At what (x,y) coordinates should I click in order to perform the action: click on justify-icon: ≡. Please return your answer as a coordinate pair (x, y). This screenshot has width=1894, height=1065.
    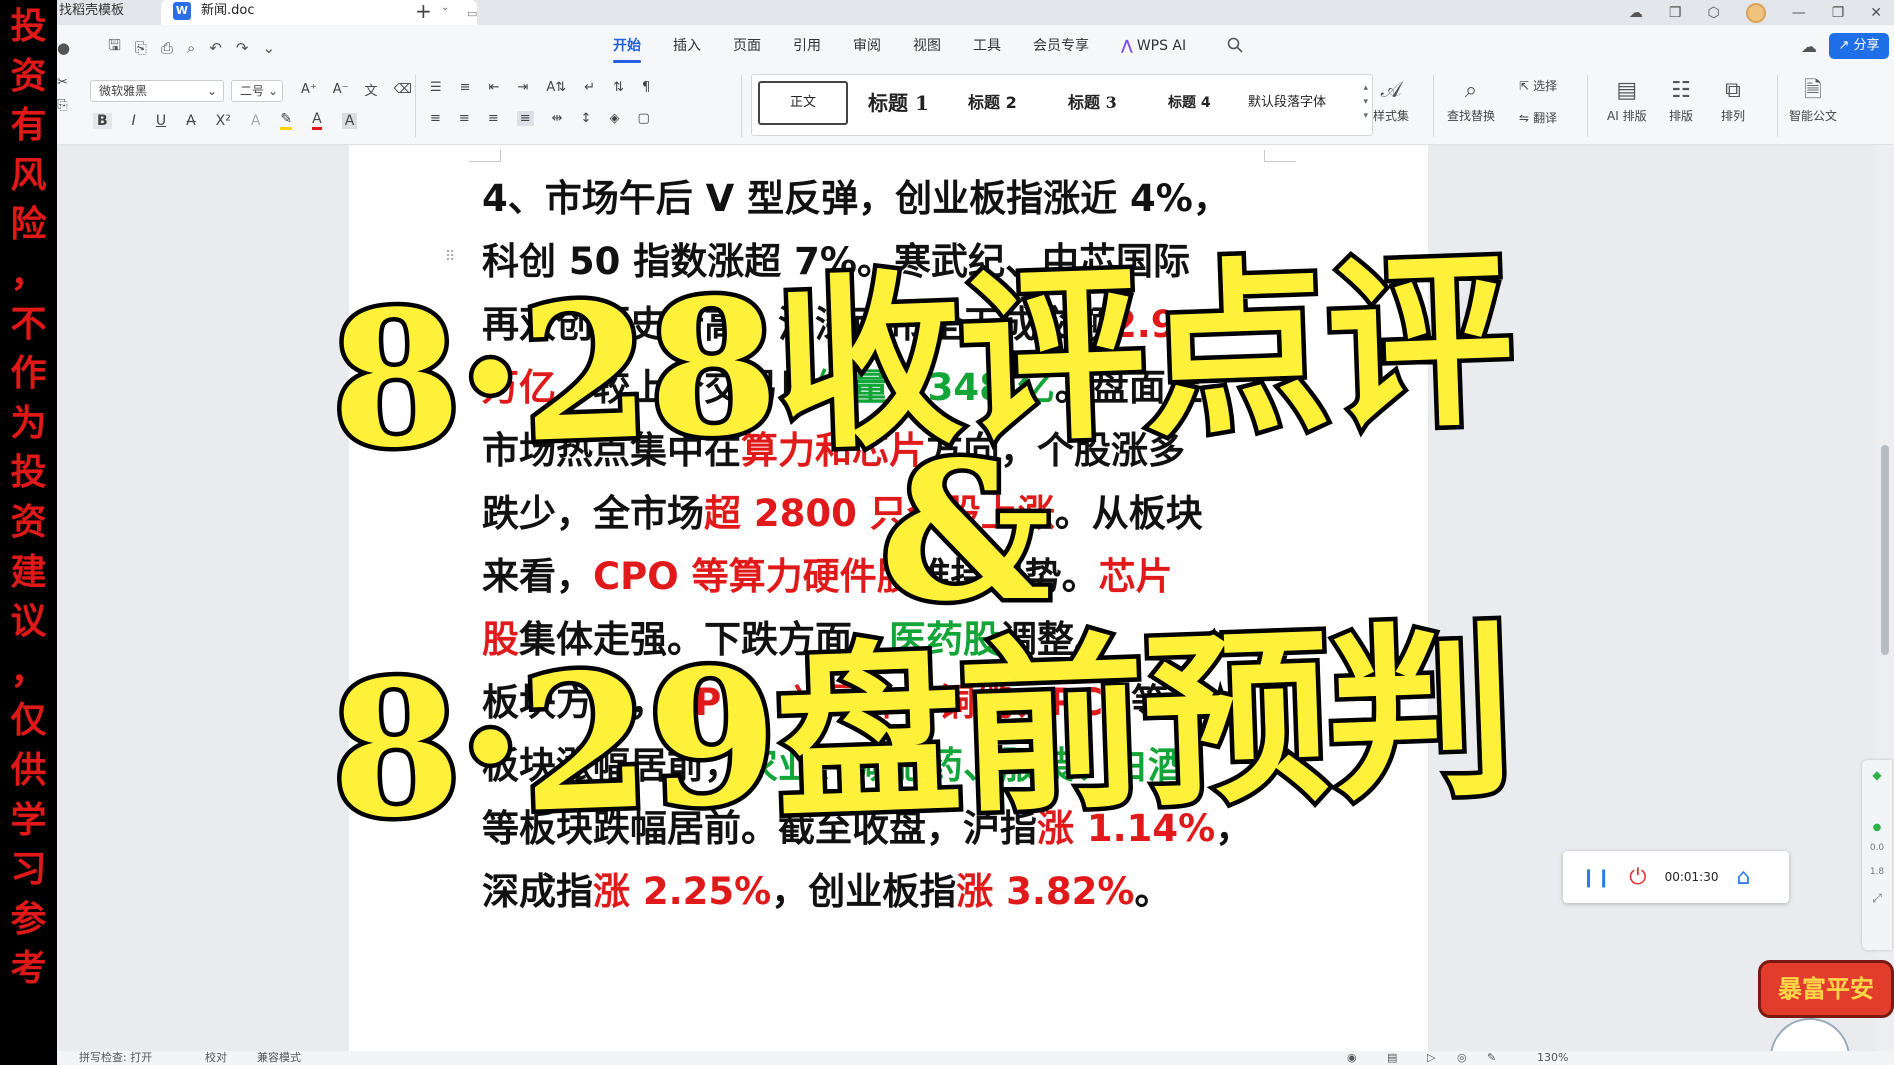
    Looking at the image, I should click on (525, 118).